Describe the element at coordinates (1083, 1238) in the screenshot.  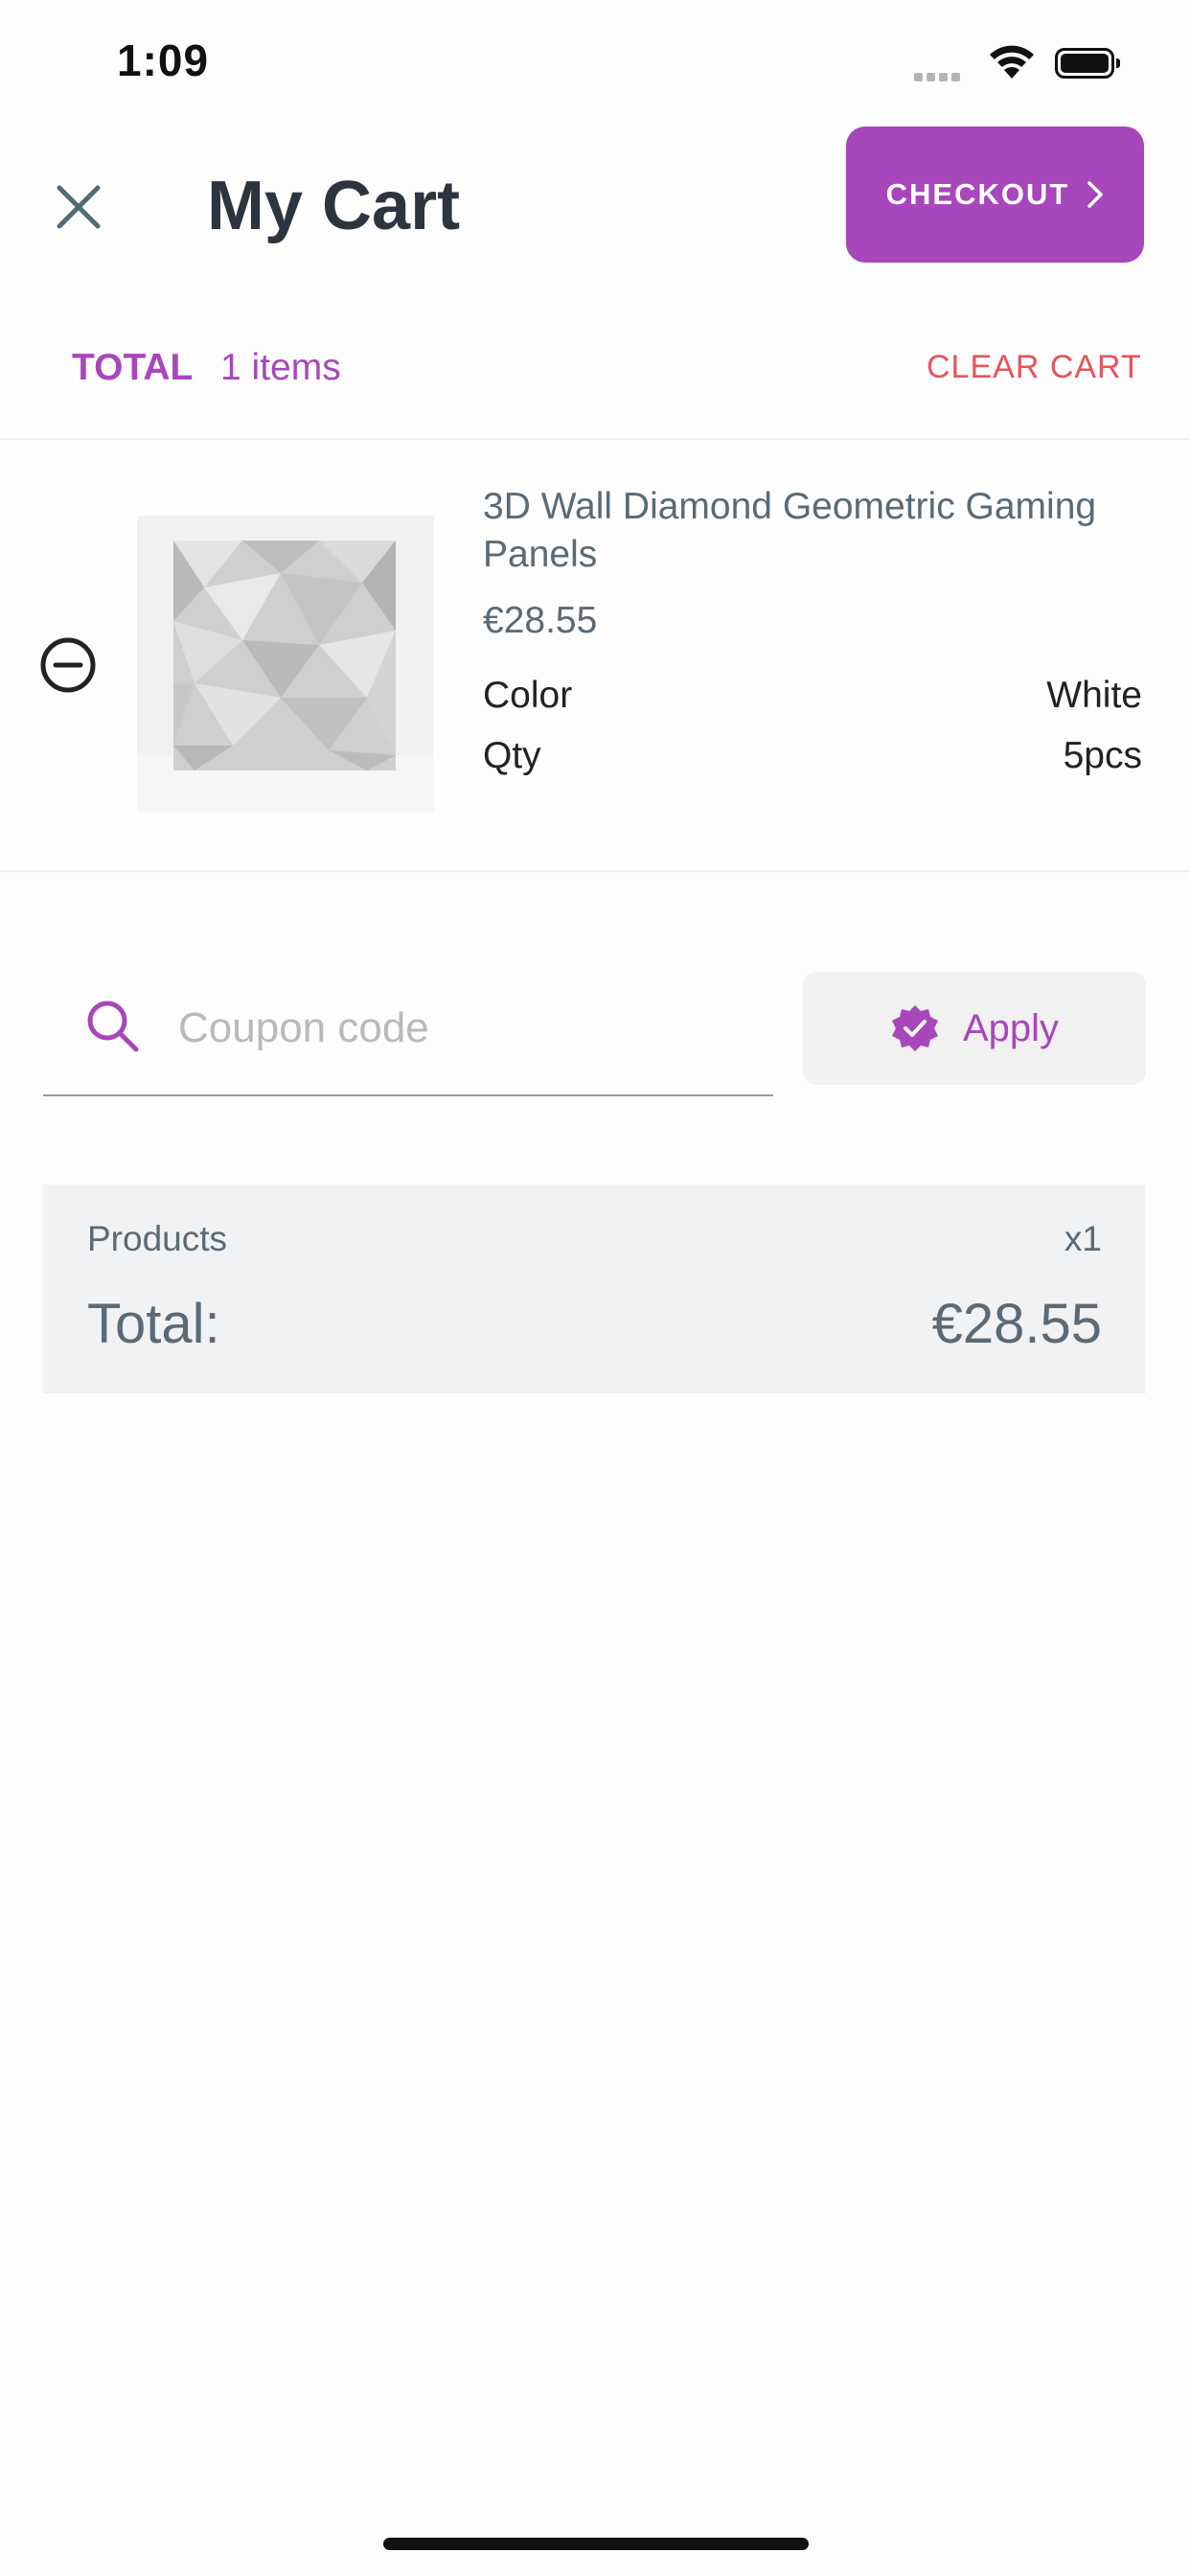
I see `summary-products-count: x1` at that location.